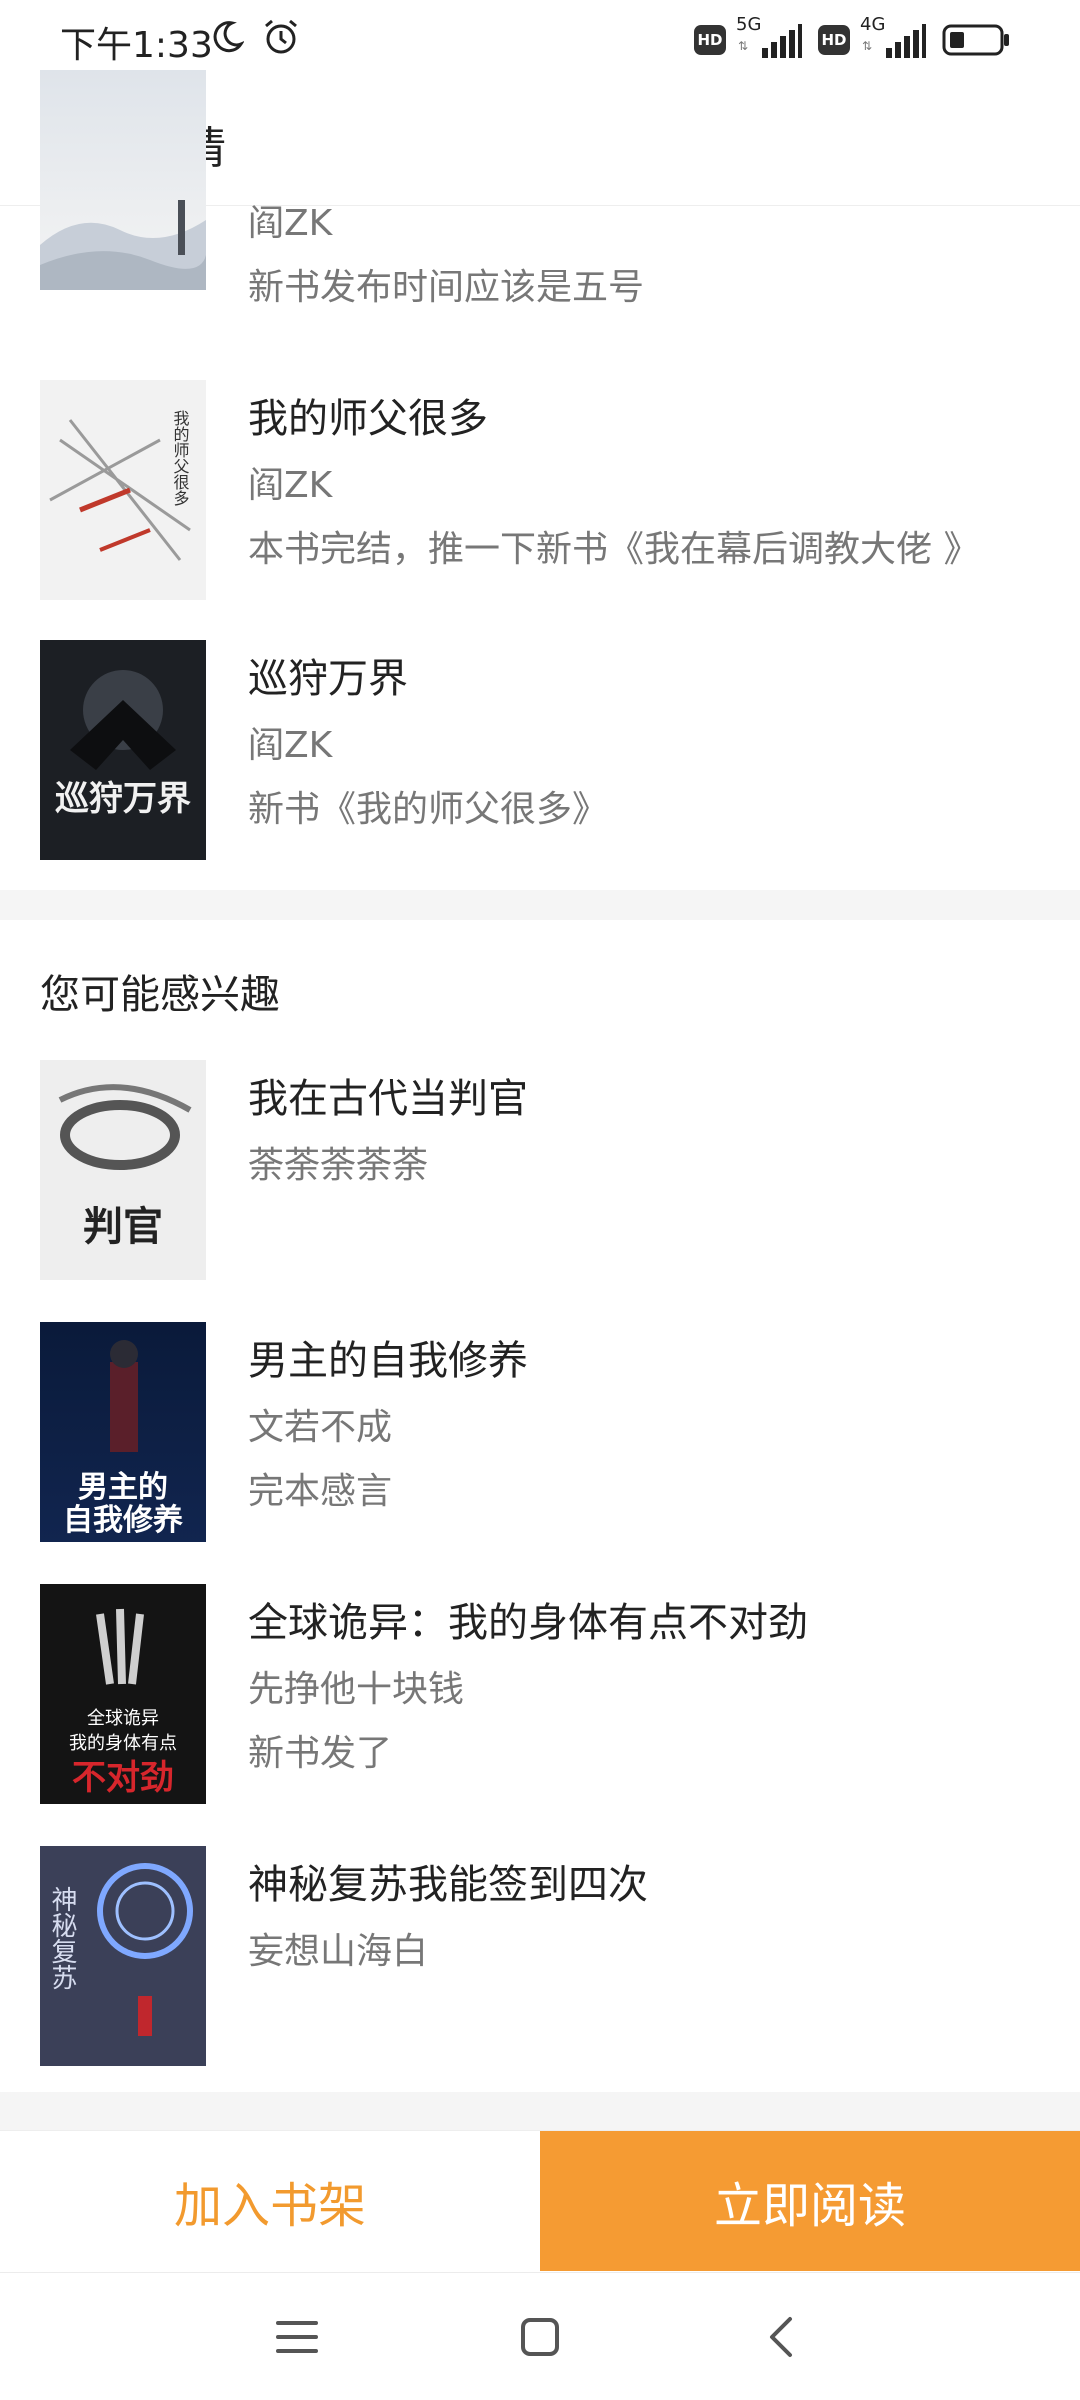 The image size is (1080, 2400). What do you see at coordinates (428, 809) in the screenshot?
I see `book-note: 新书《我的师父很多》` at bounding box center [428, 809].